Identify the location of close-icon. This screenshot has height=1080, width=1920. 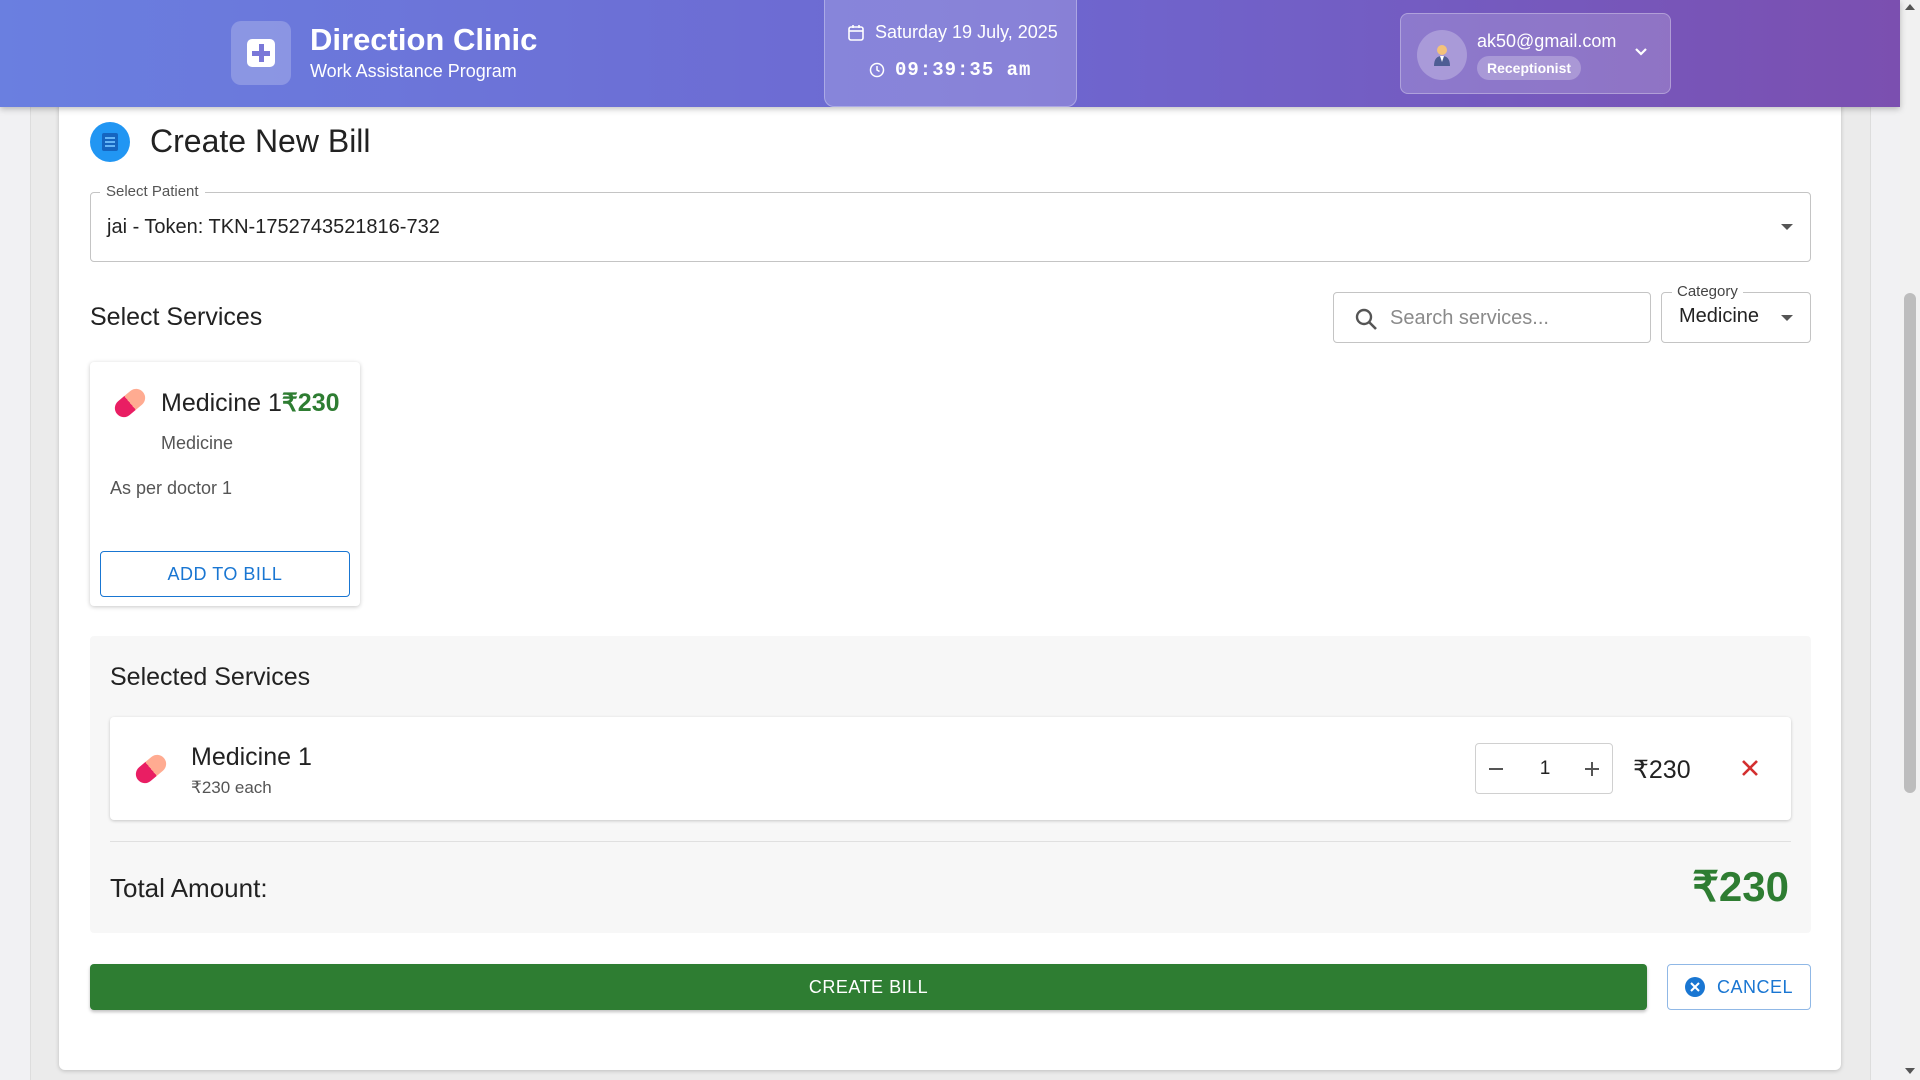
(1750, 768).